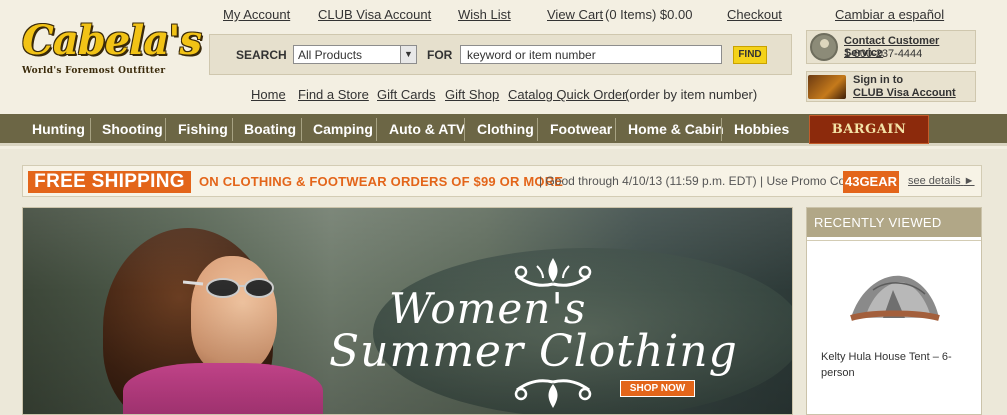 This screenshot has height=415, width=1007. What do you see at coordinates (472, 94) in the screenshot?
I see `gift-shop-link: Gift Shop` at bounding box center [472, 94].